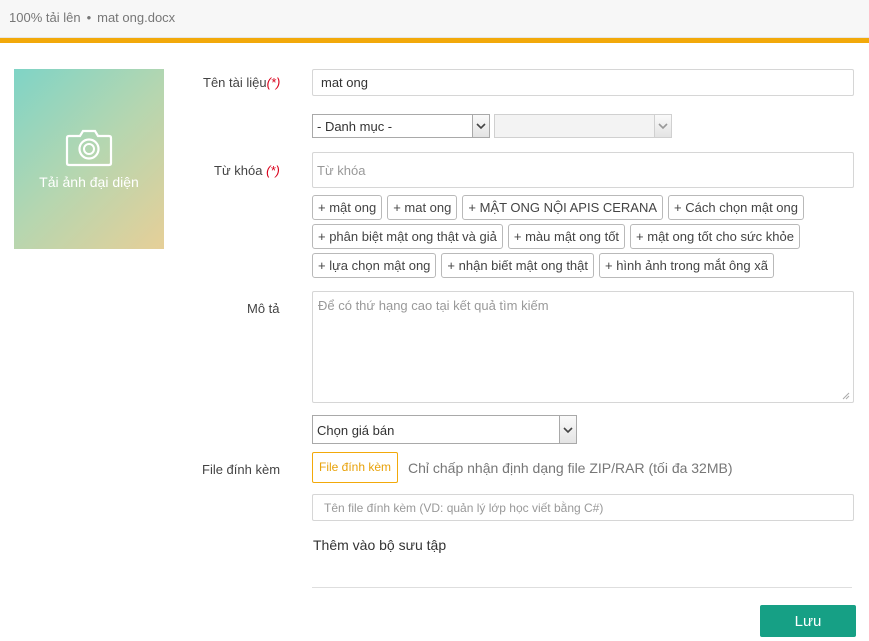 The height and width of the screenshot is (641, 869). Describe the element at coordinates (583, 347) in the screenshot. I see `description-textarea` at that location.